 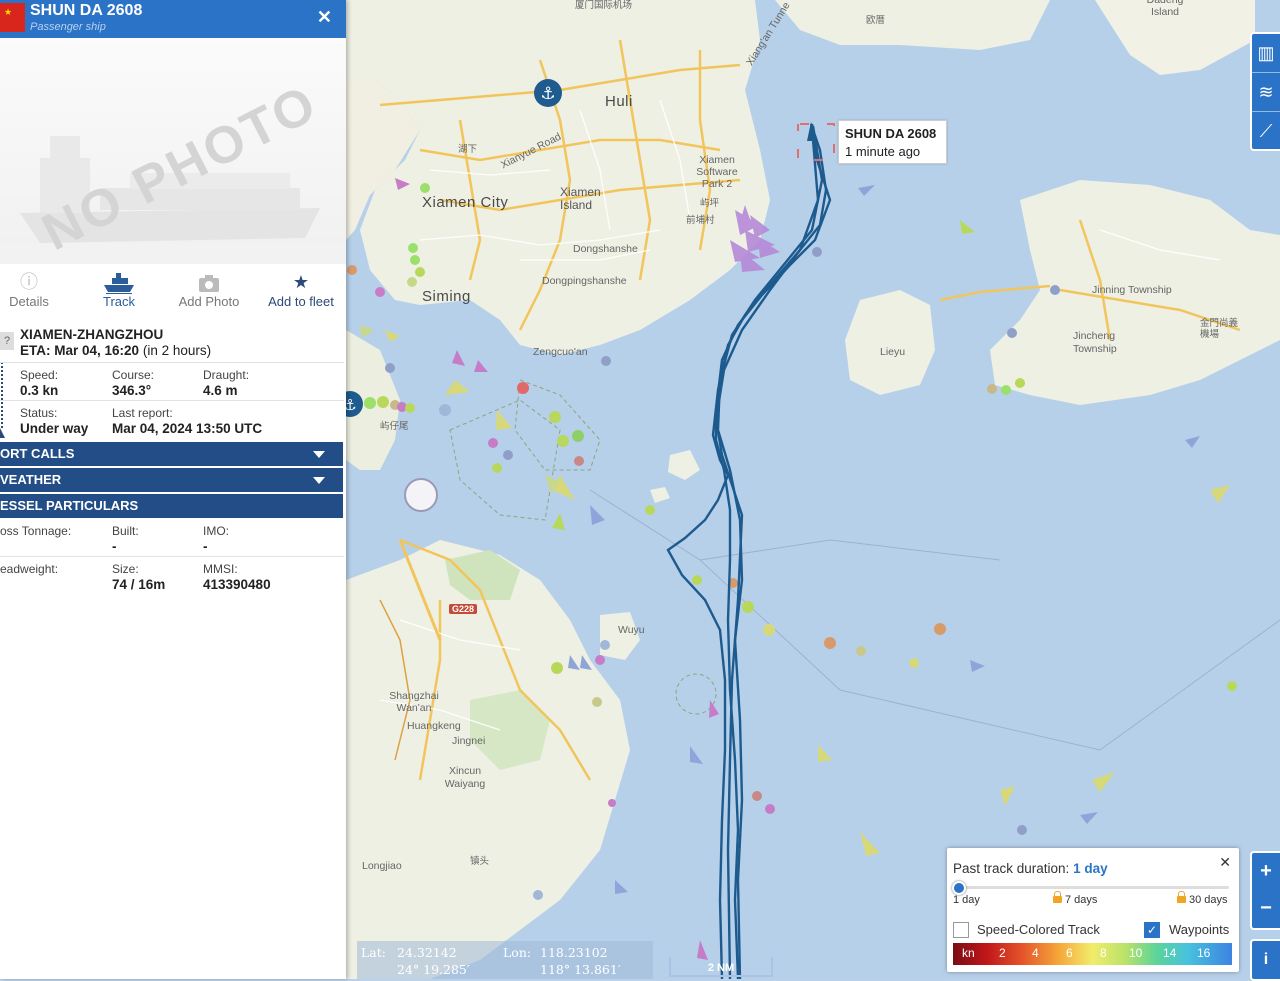 What do you see at coordinates (961, 930) in the screenshot?
I see `speed-colored-checkbox` at bounding box center [961, 930].